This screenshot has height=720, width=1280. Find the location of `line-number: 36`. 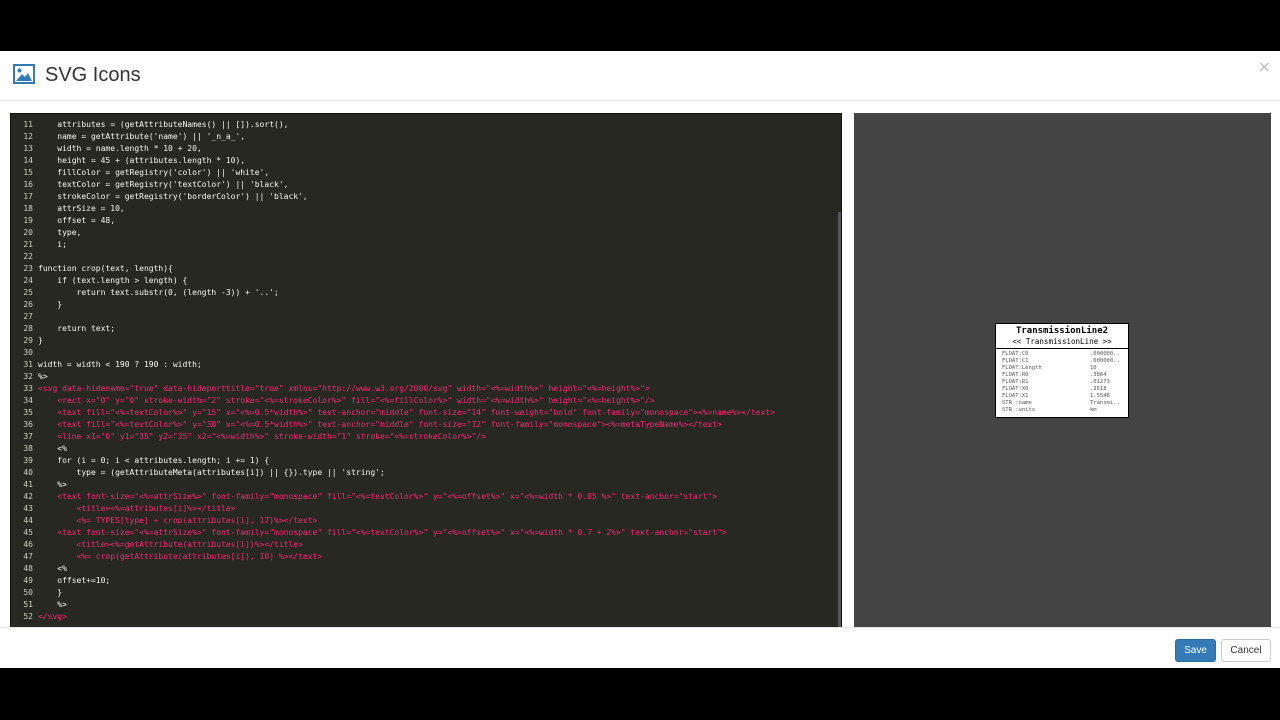

line-number: 36 is located at coordinates (28, 424).